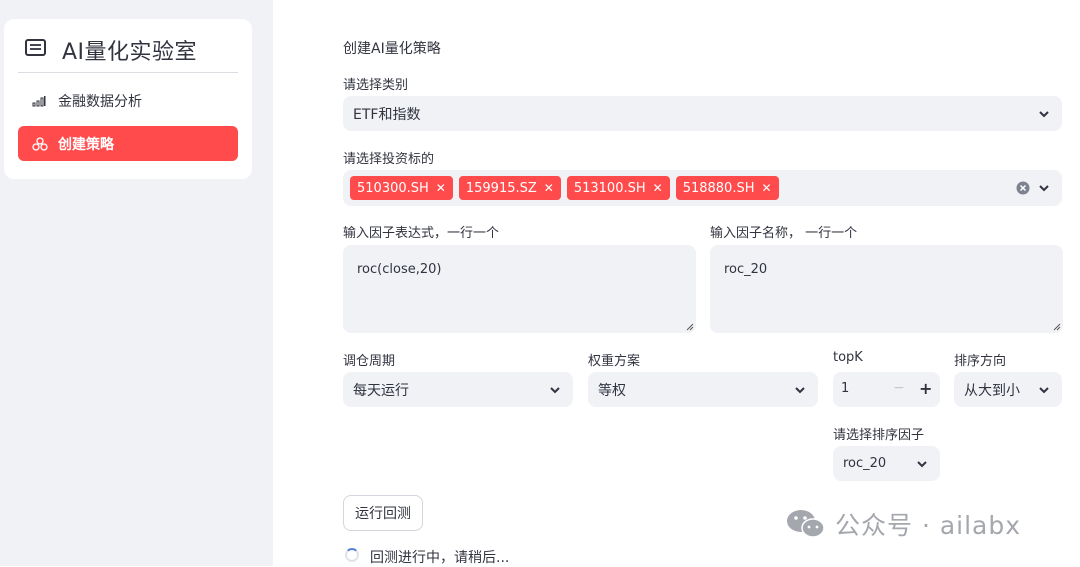  Describe the element at coordinates (376, 85) in the screenshot. I see `category-label: 请选择类别` at that location.